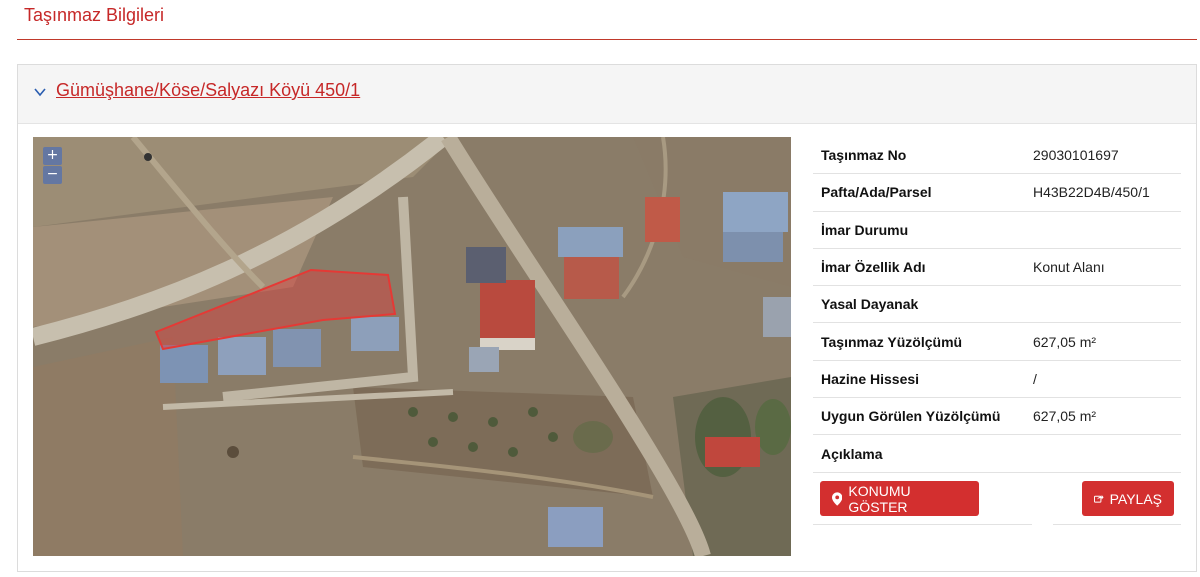 This screenshot has height=577, width=1200. Describe the element at coordinates (607, 94) in the screenshot. I see `card-header: Gümüşhane/Köse/Salyazı Köyü 450/1` at that location.